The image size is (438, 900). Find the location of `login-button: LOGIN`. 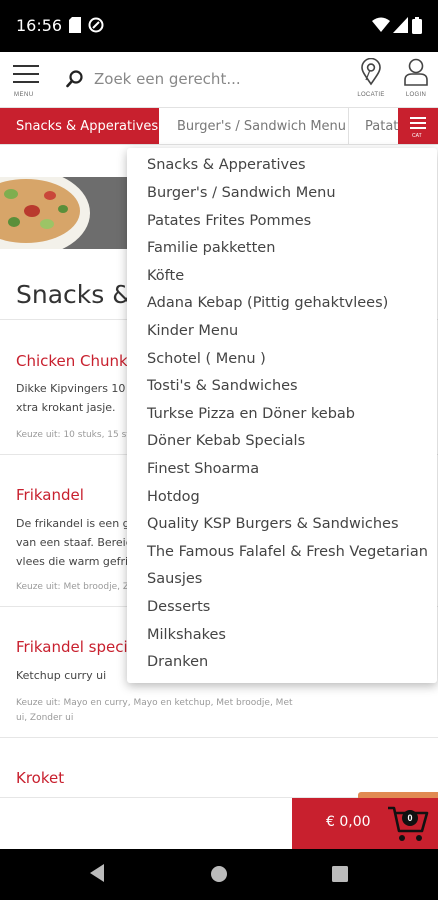

login-button: LOGIN is located at coordinates (416, 78).